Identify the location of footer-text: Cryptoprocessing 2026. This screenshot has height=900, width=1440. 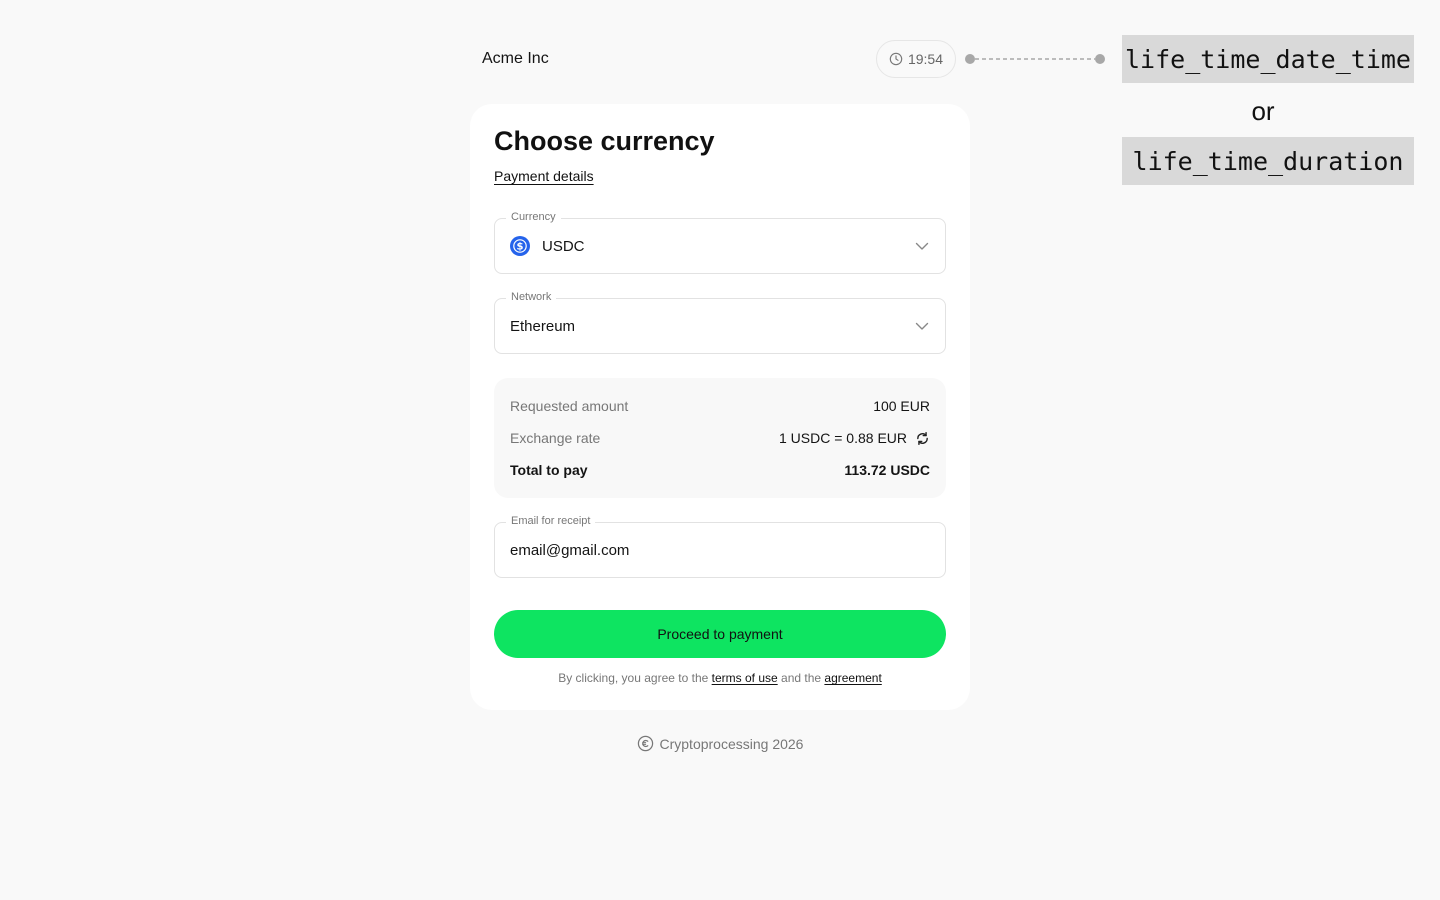
(731, 743).